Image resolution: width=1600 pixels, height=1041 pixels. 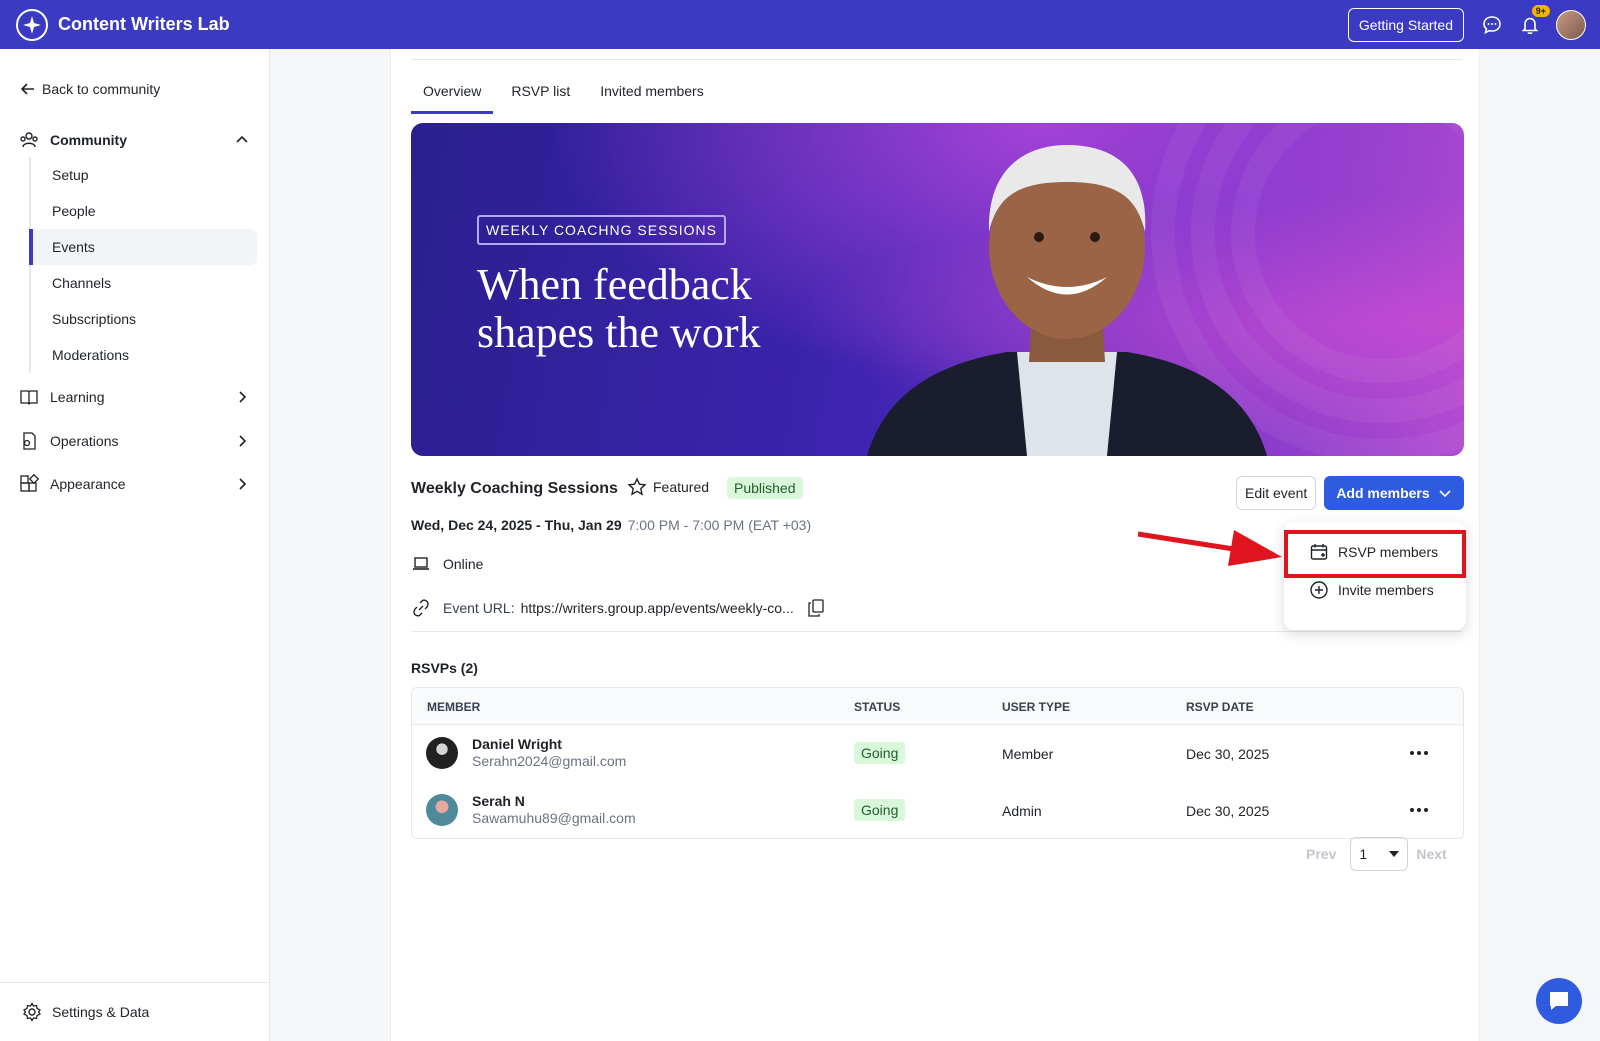 I want to click on column-rsvp-date: RSVP DATE, so click(x=1220, y=707).